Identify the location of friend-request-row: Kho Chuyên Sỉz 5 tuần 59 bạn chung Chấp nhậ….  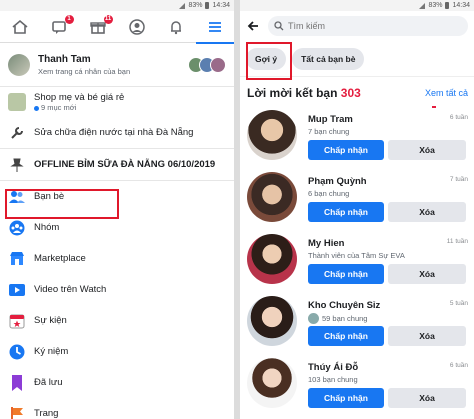
(357, 329).